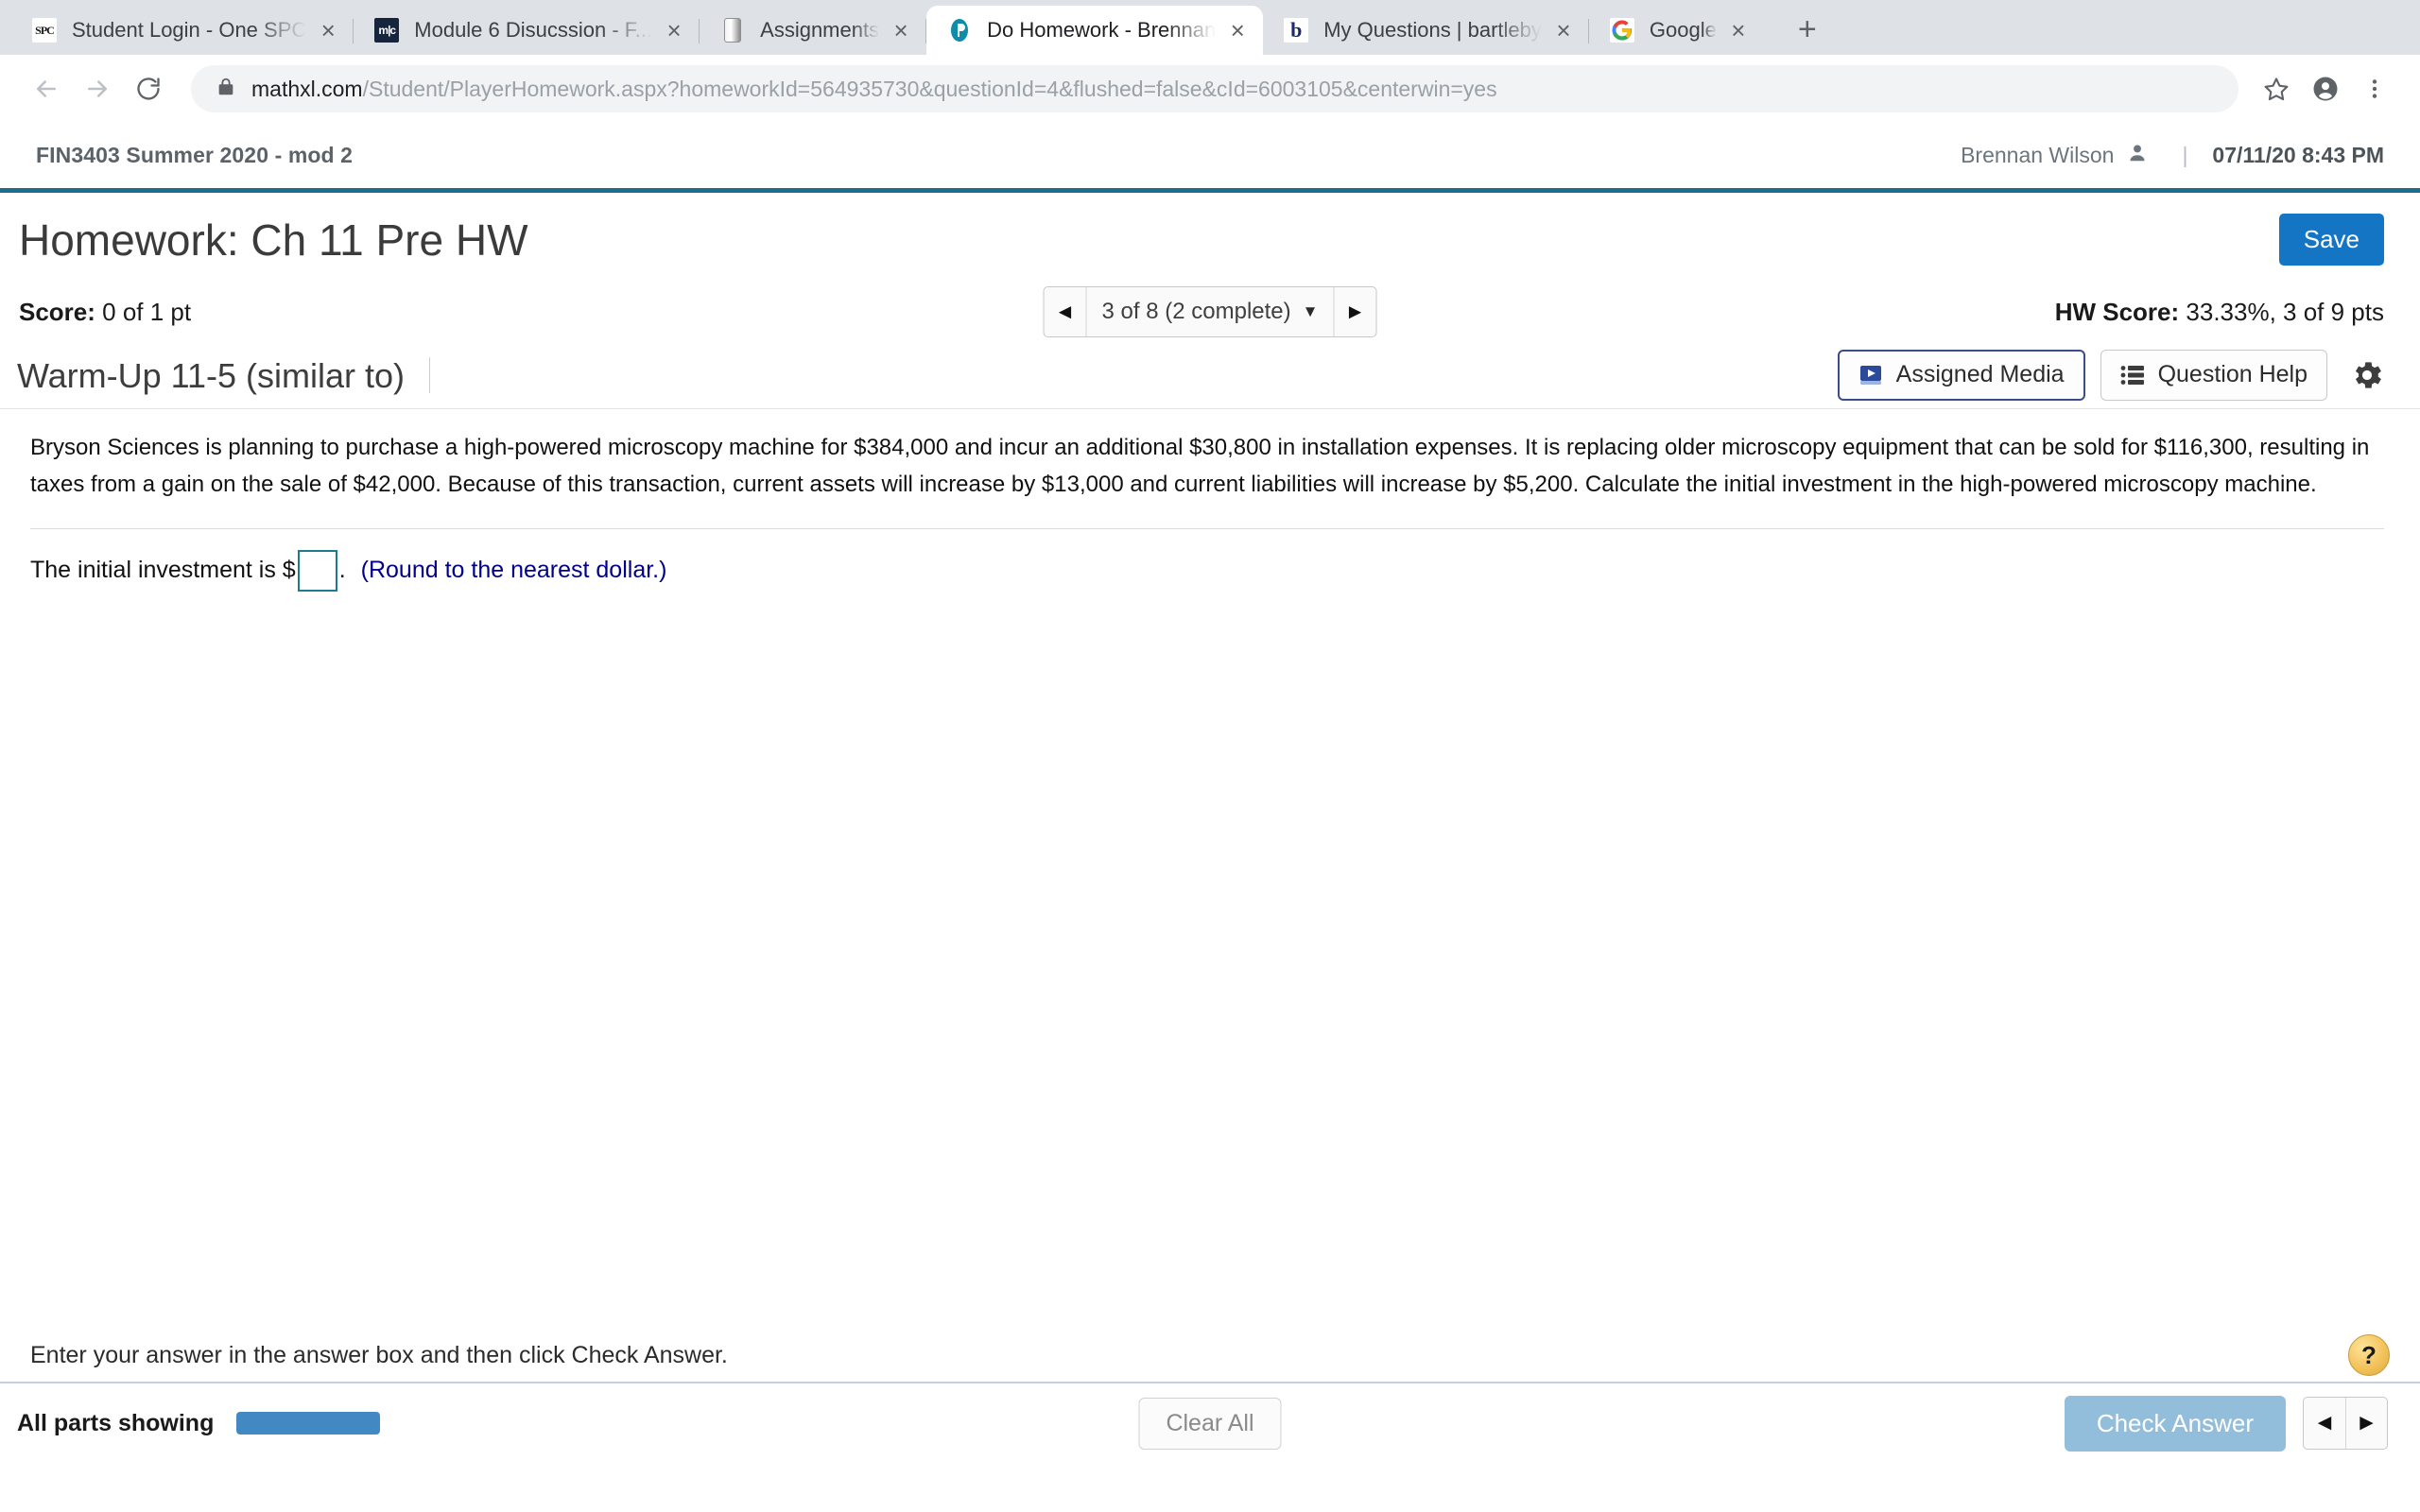 Image resolution: width=2420 pixels, height=1512 pixels. I want to click on google-icon, so click(1622, 30).